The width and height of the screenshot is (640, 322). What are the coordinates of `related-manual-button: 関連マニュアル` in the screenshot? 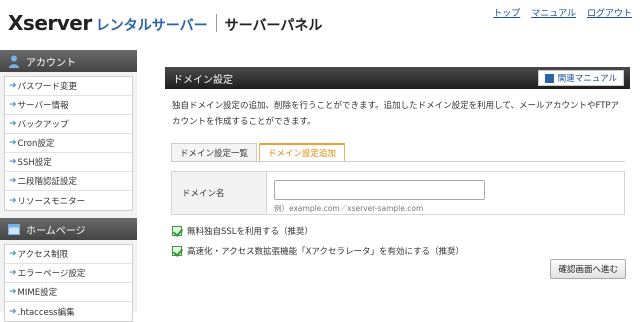 It's located at (580, 78).